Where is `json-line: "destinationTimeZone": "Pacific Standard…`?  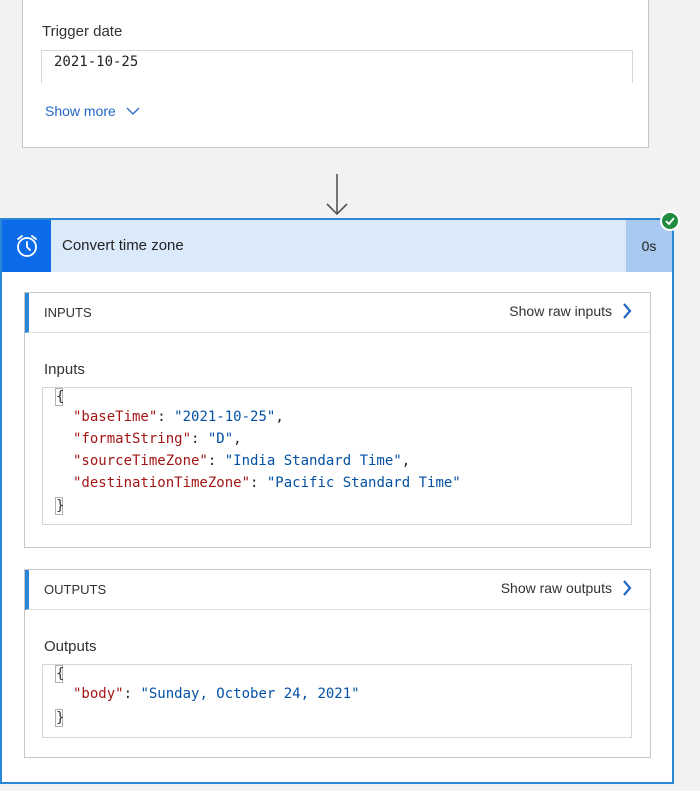
json-line: "destinationTimeZone": "Pacific Standard… is located at coordinates (267, 483).